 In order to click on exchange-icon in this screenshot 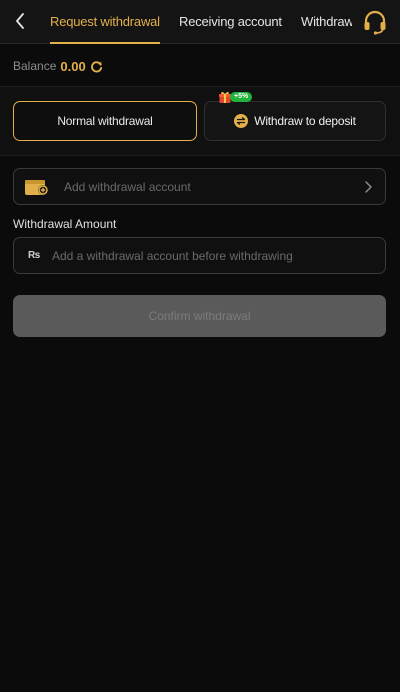, I will do `click(241, 121)`.